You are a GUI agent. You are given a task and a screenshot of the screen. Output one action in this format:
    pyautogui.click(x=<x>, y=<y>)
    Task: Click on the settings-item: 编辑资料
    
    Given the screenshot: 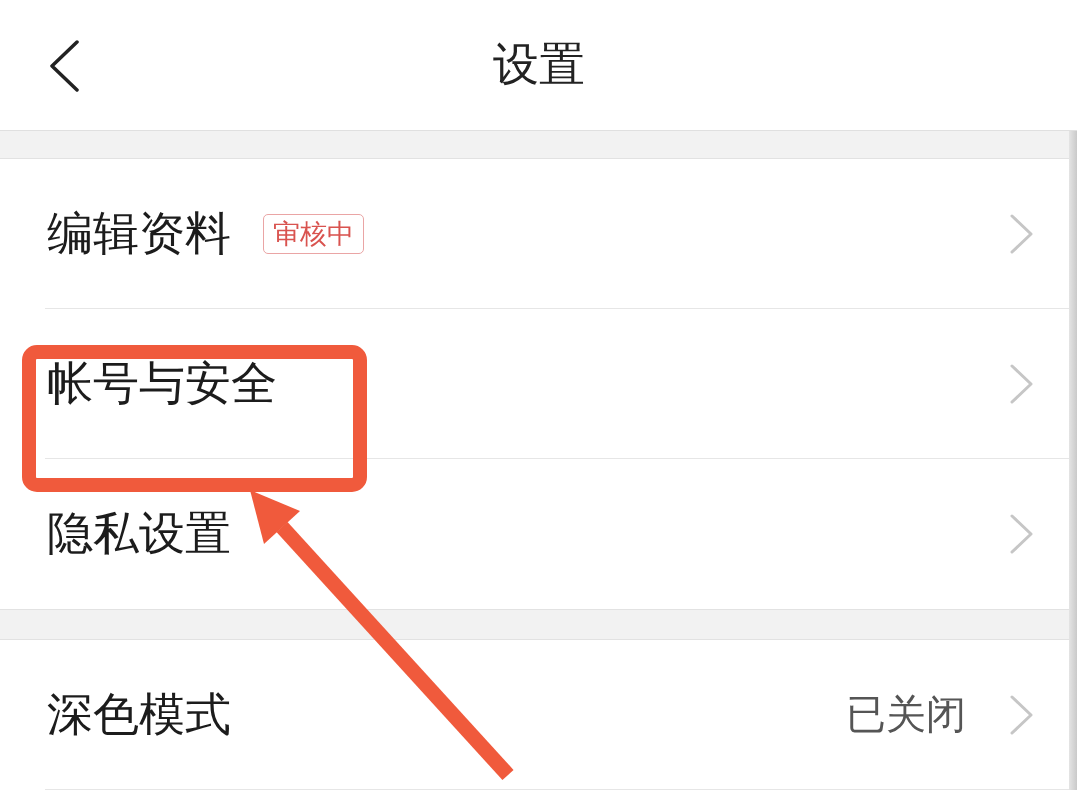 What is the action you would take?
    pyautogui.click(x=139, y=233)
    